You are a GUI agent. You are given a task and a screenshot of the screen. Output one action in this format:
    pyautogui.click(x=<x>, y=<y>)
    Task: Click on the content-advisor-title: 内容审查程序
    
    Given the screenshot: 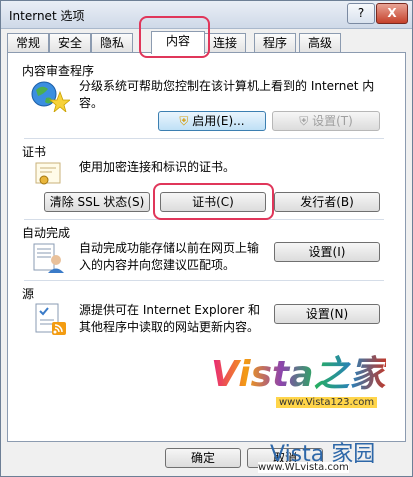 What is the action you would take?
    pyautogui.click(x=58, y=71)
    